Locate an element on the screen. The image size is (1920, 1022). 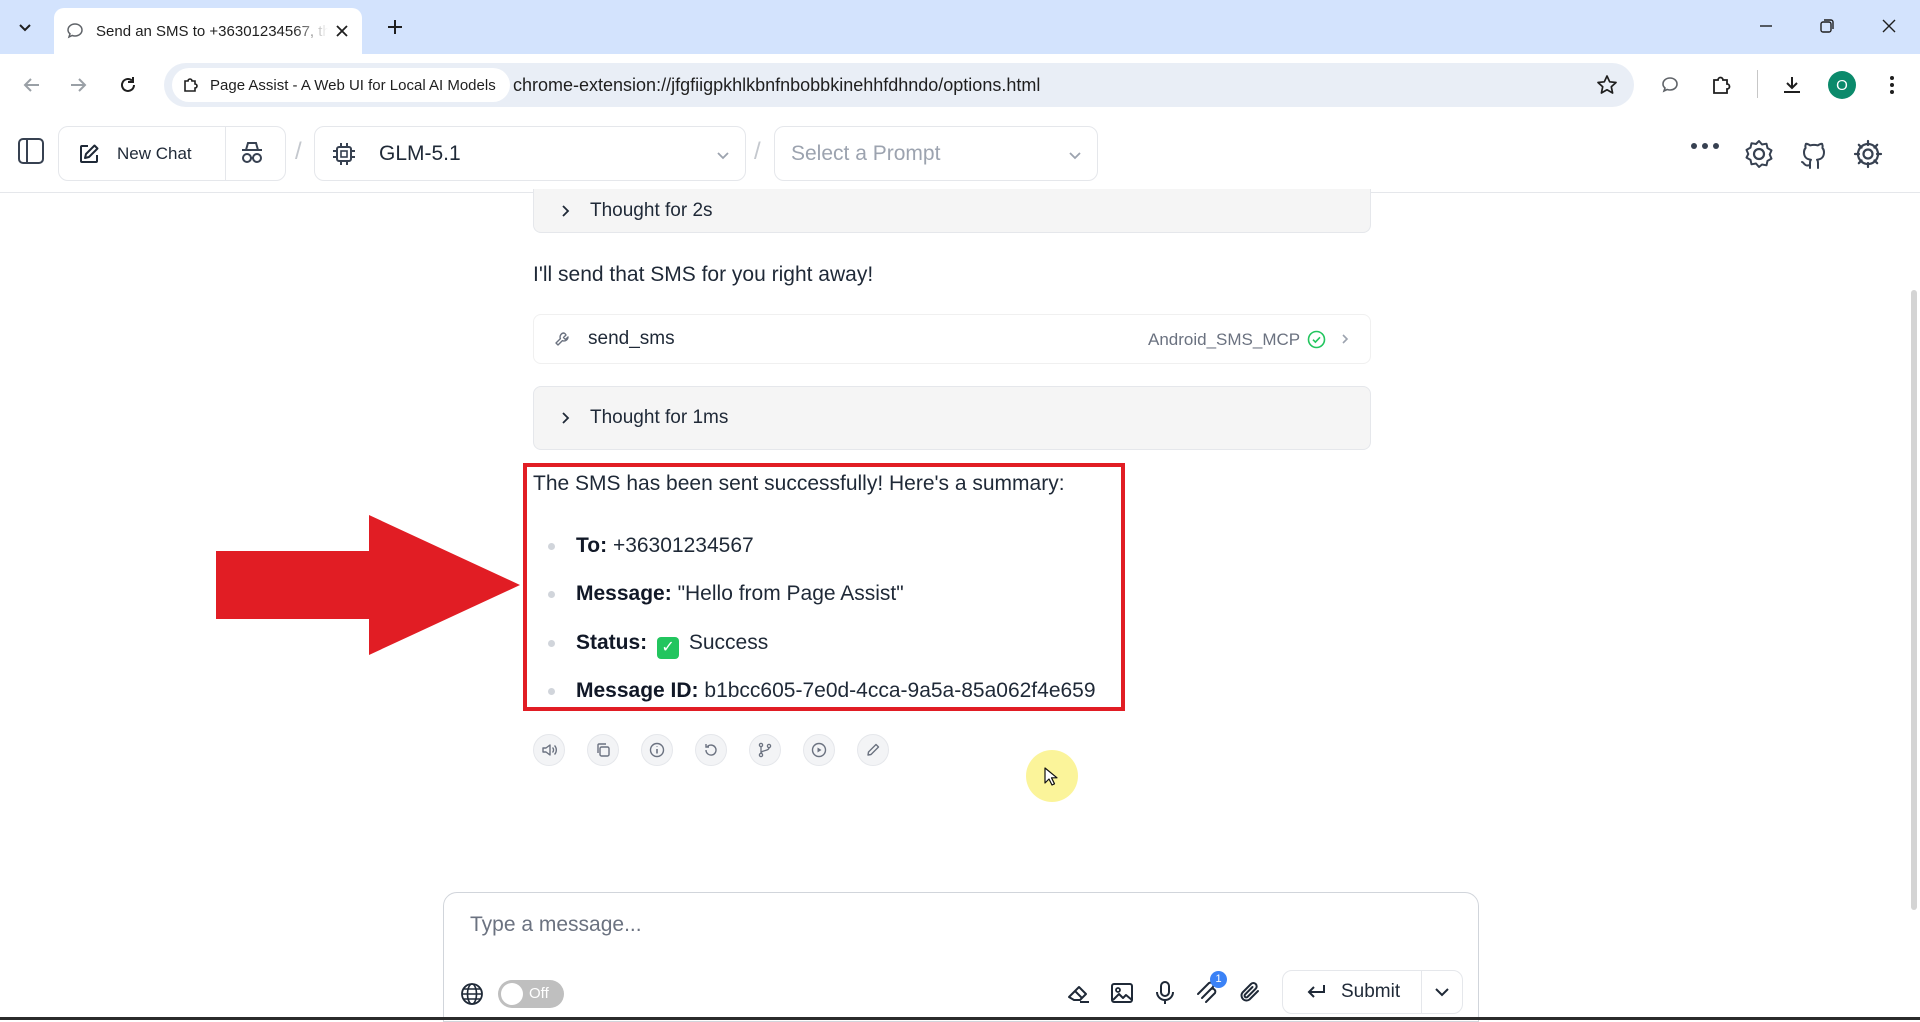
clear-chat-button is located at coordinates (1079, 993).